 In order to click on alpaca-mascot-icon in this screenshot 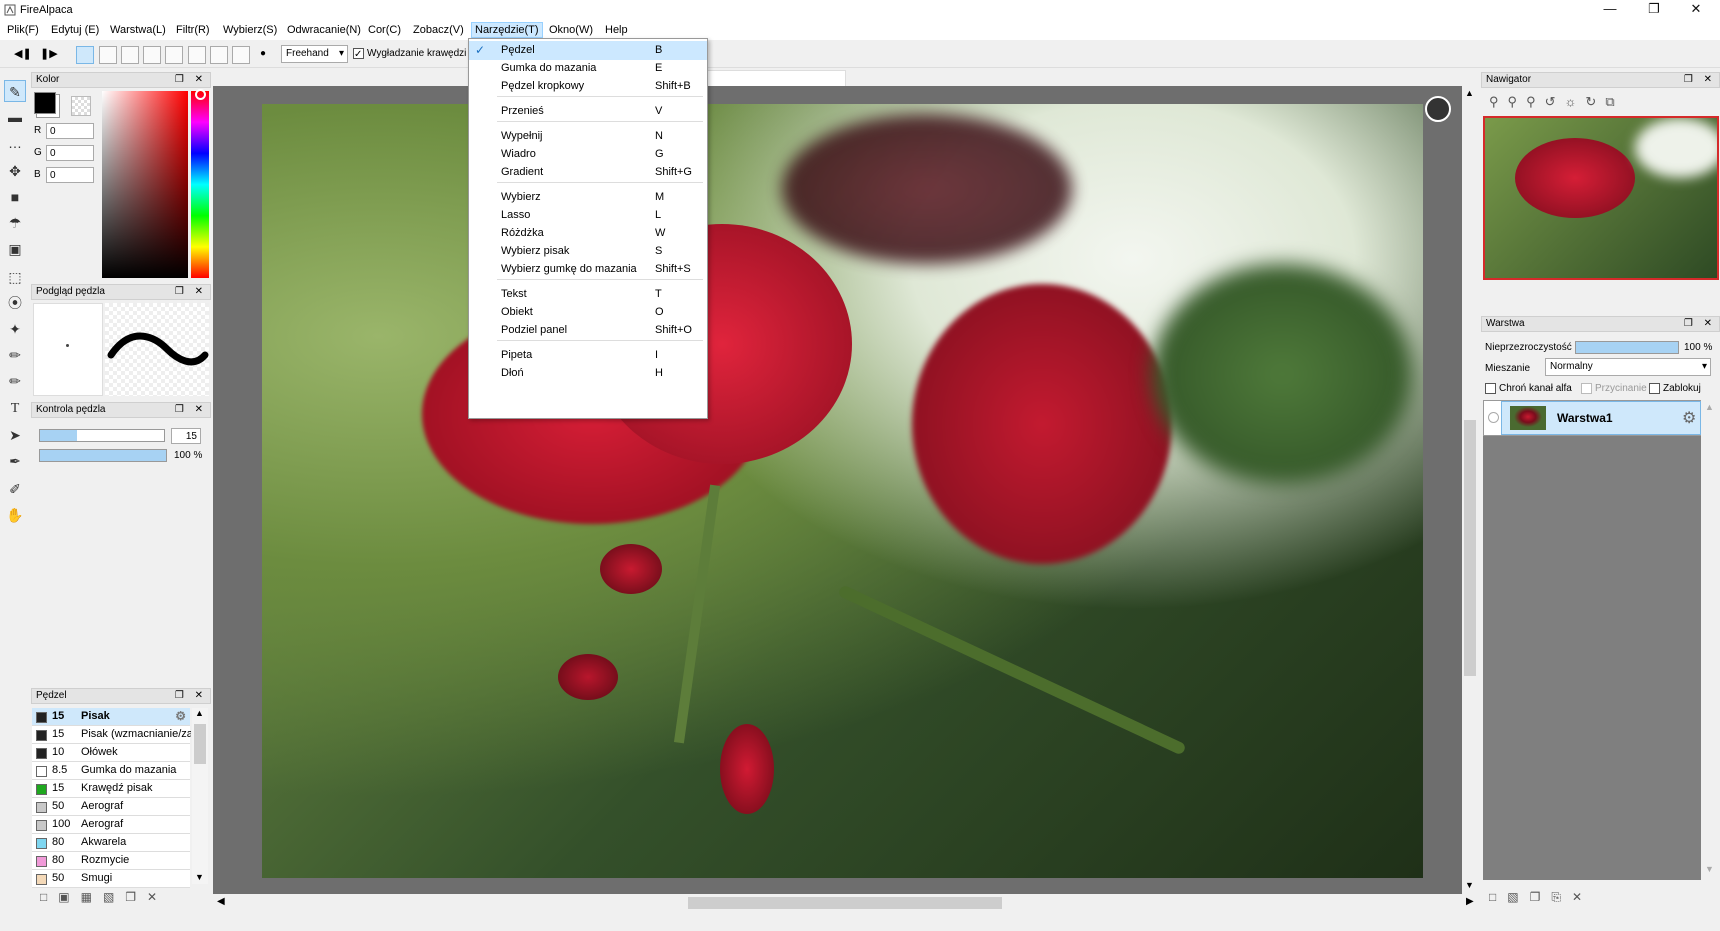, I will do `click(1438, 109)`.